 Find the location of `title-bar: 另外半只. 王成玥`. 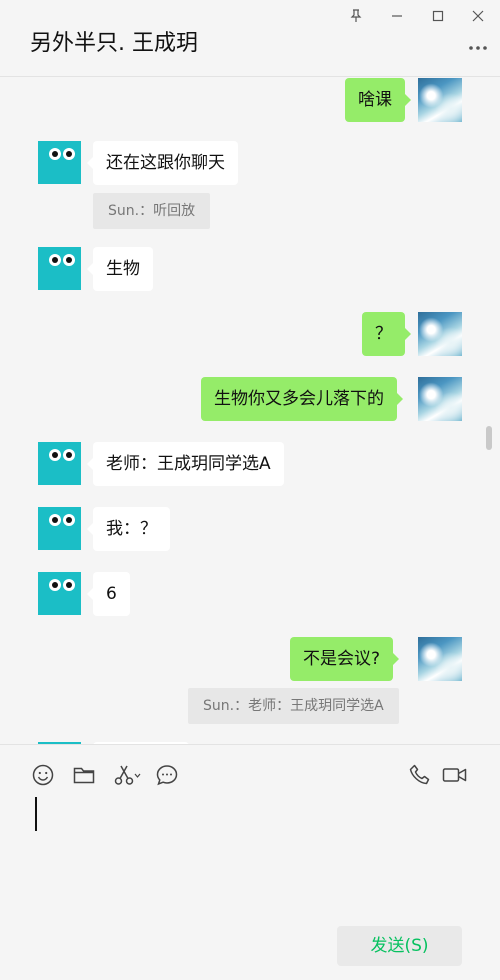

title-bar: 另外半只. 王成玥 is located at coordinates (250, 38).